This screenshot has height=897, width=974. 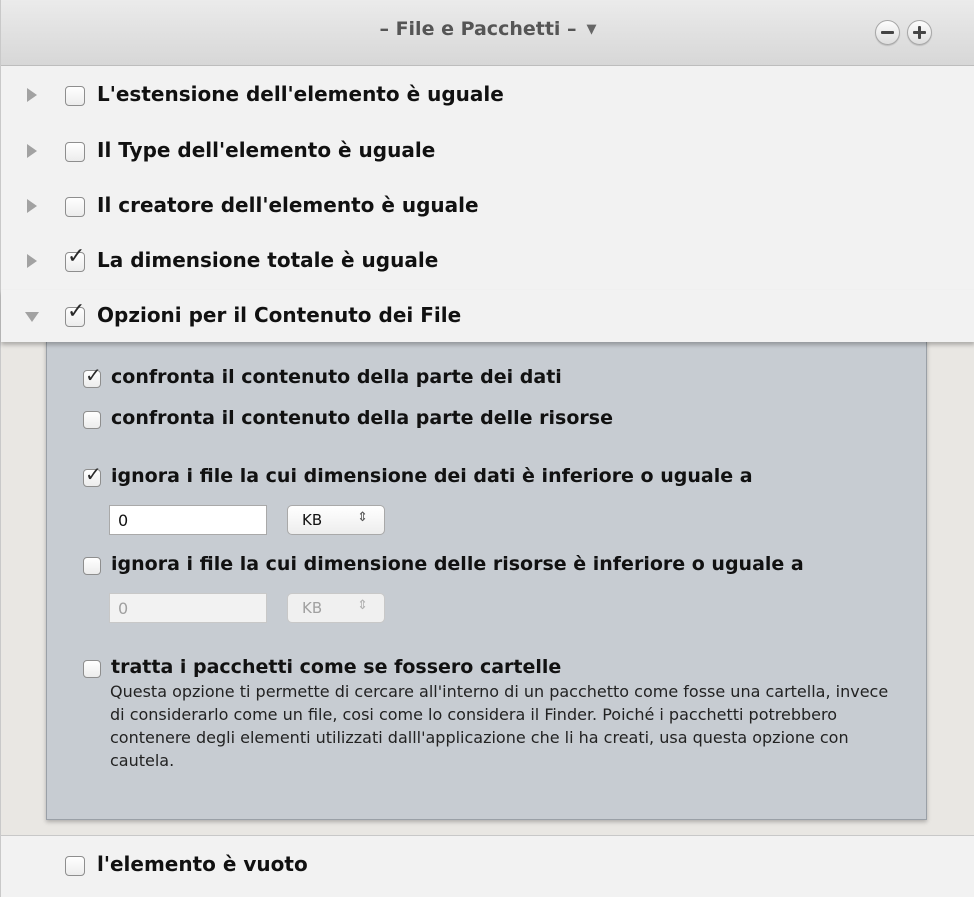 I want to click on criterion-label: Il Type dell'elemento è uguale, so click(x=266, y=150).